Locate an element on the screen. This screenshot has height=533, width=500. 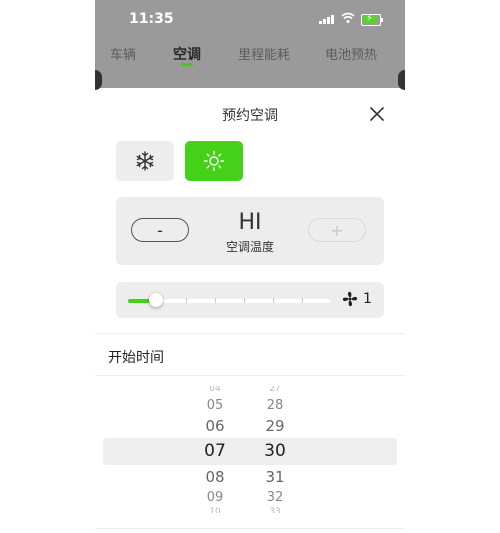
minute-option: 33 is located at coordinates (275, 510).